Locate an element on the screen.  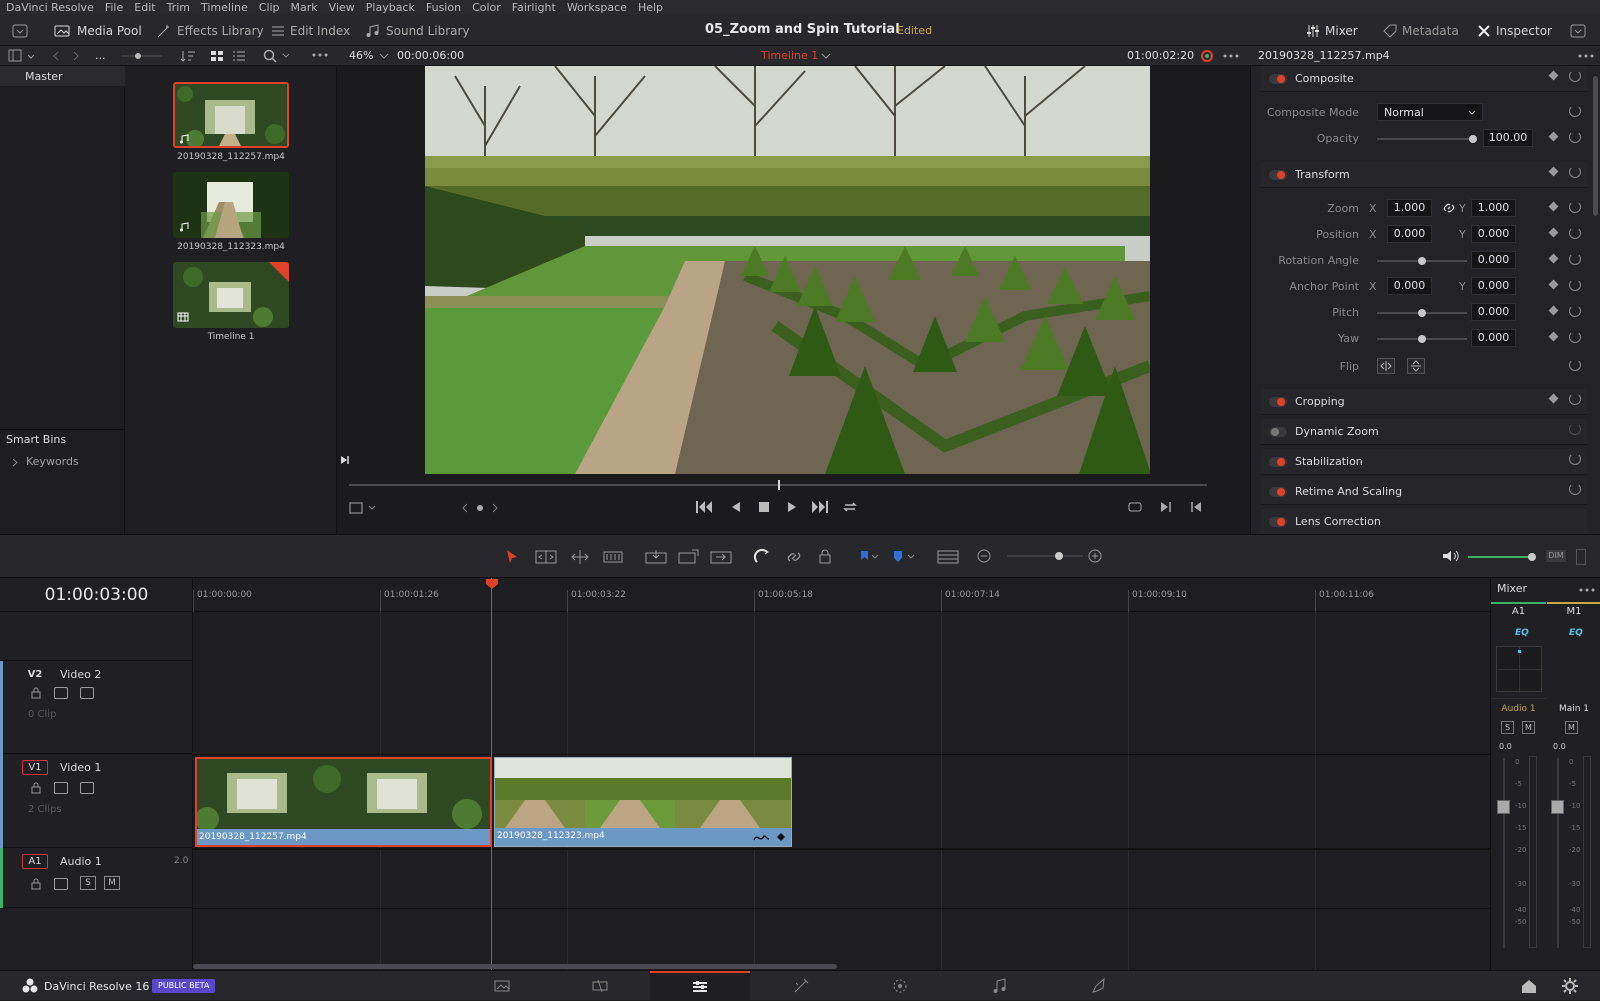
previous-edit-icon is located at coordinates (1196, 507).